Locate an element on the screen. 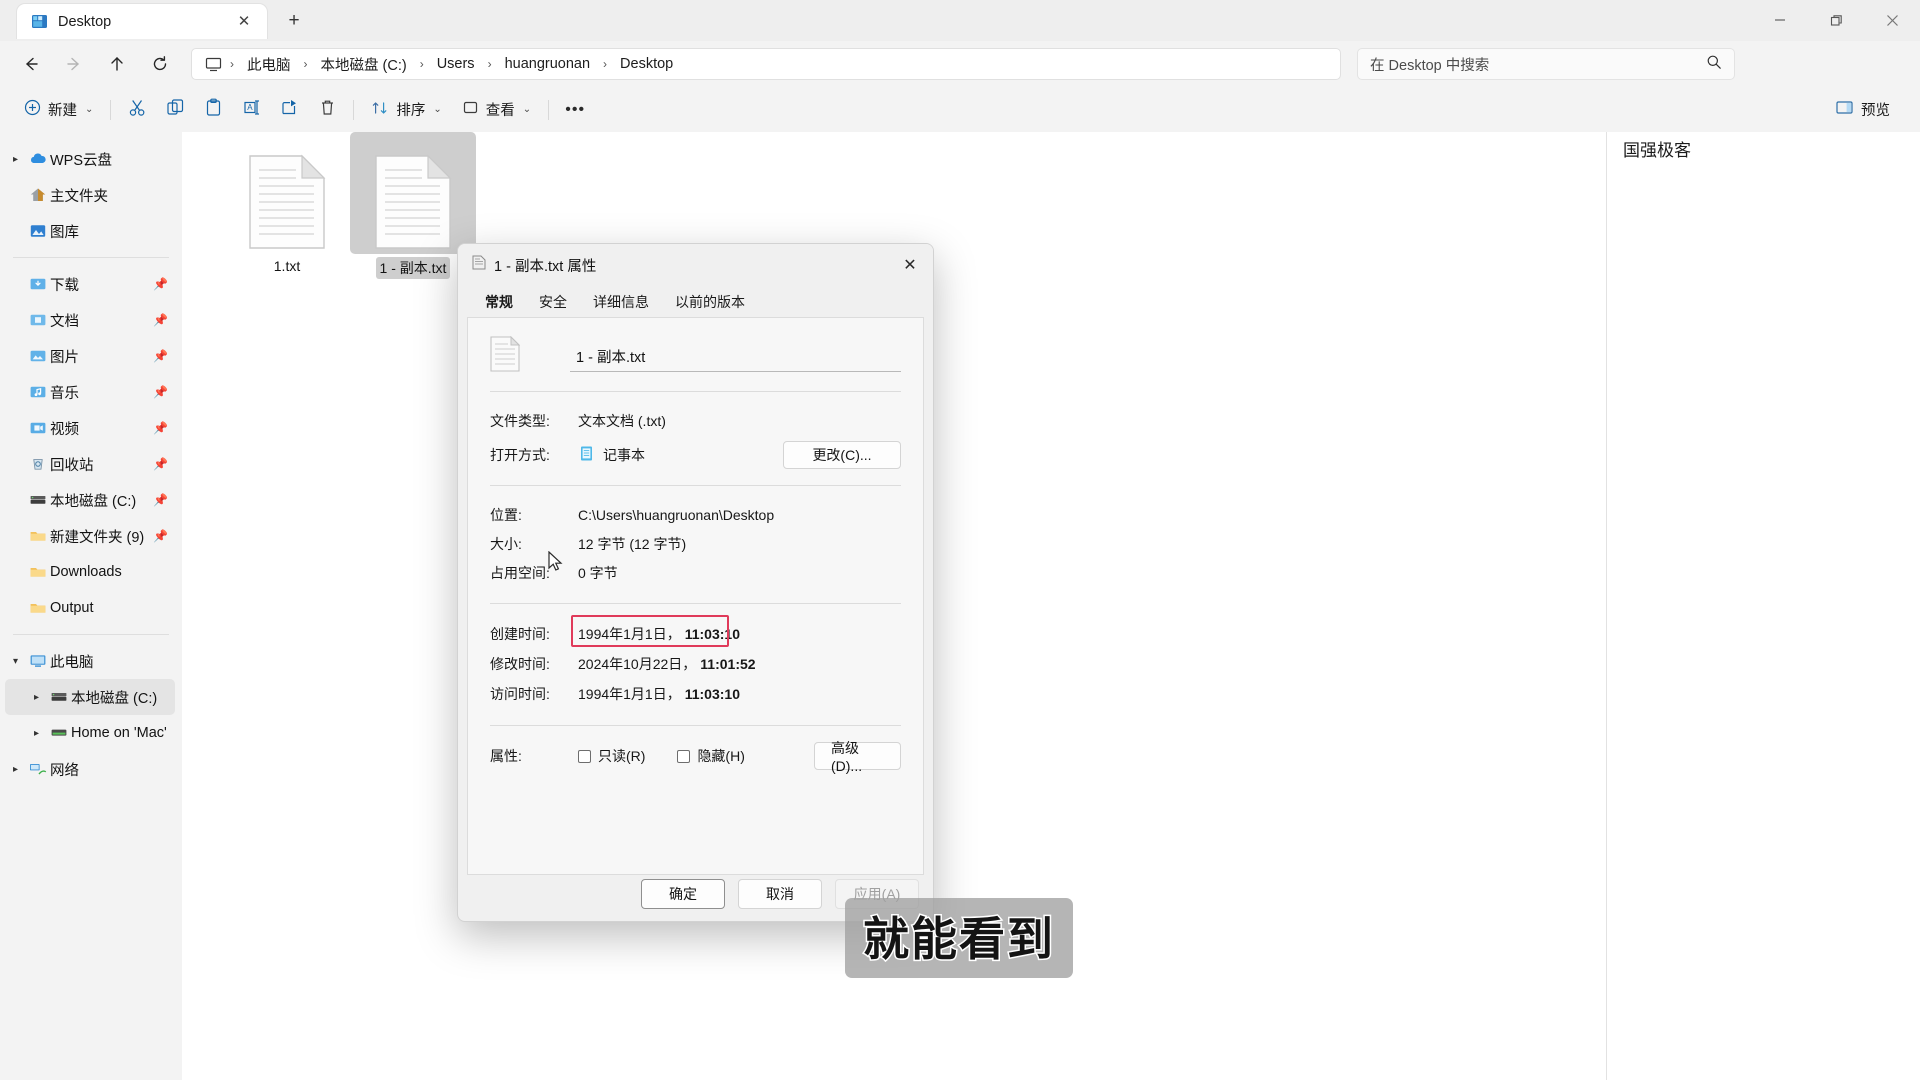 This screenshot has width=1920, height=1080. paste-button is located at coordinates (213, 110).